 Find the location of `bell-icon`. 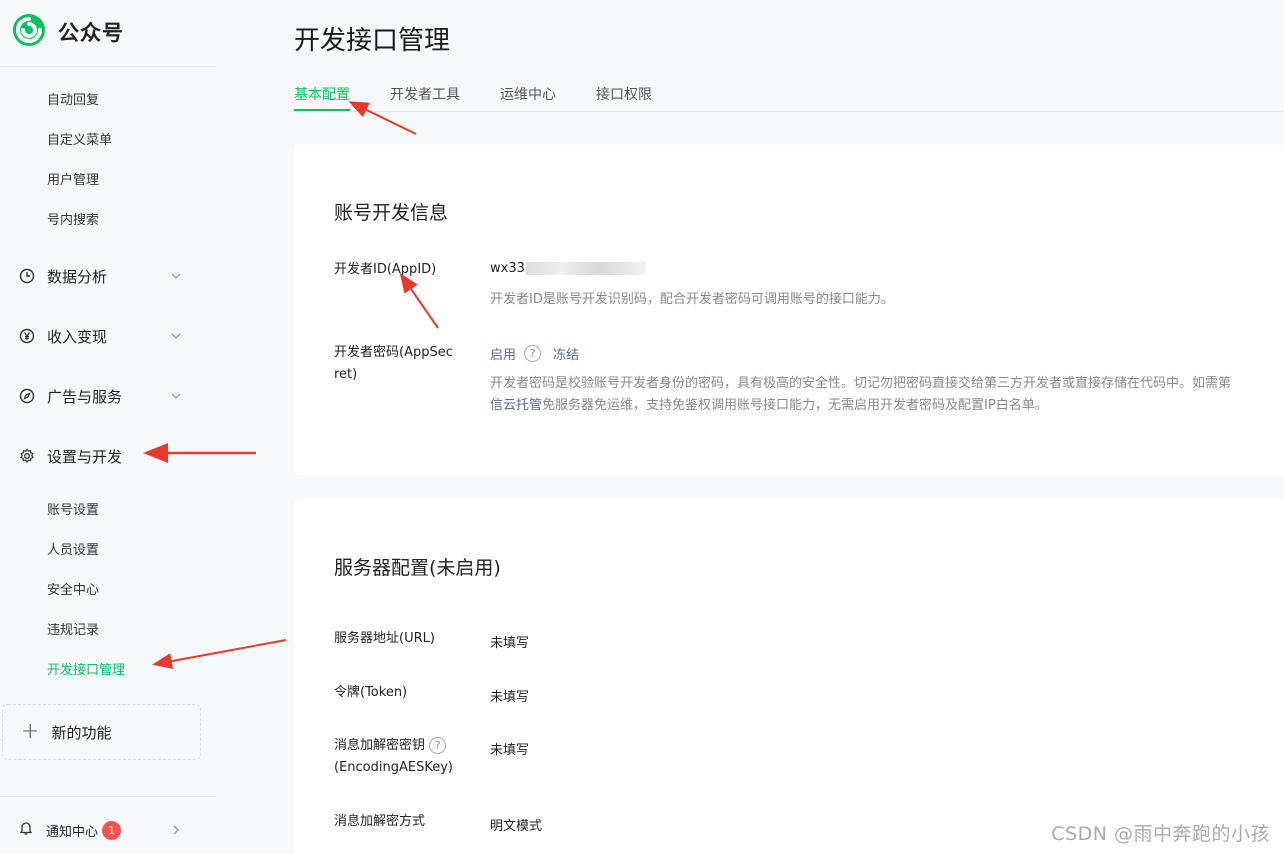

bell-icon is located at coordinates (26, 830).